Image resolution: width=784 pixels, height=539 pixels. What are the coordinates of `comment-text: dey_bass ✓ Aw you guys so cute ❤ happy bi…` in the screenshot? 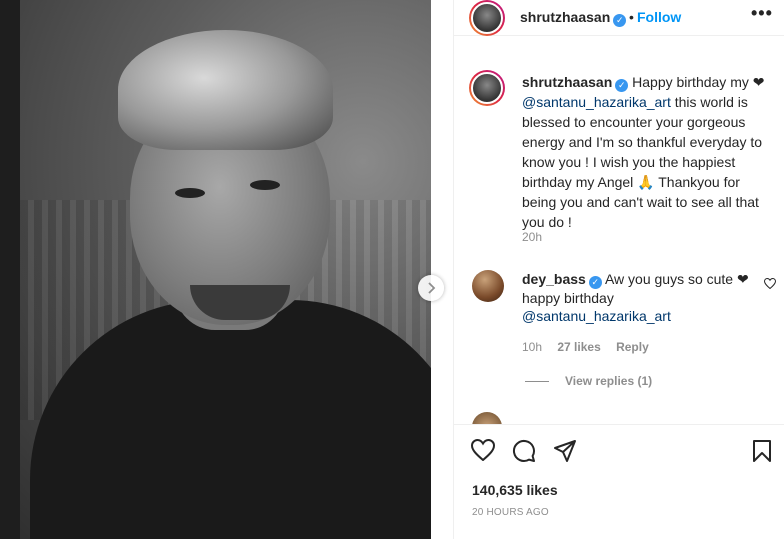 It's located at (637, 297).